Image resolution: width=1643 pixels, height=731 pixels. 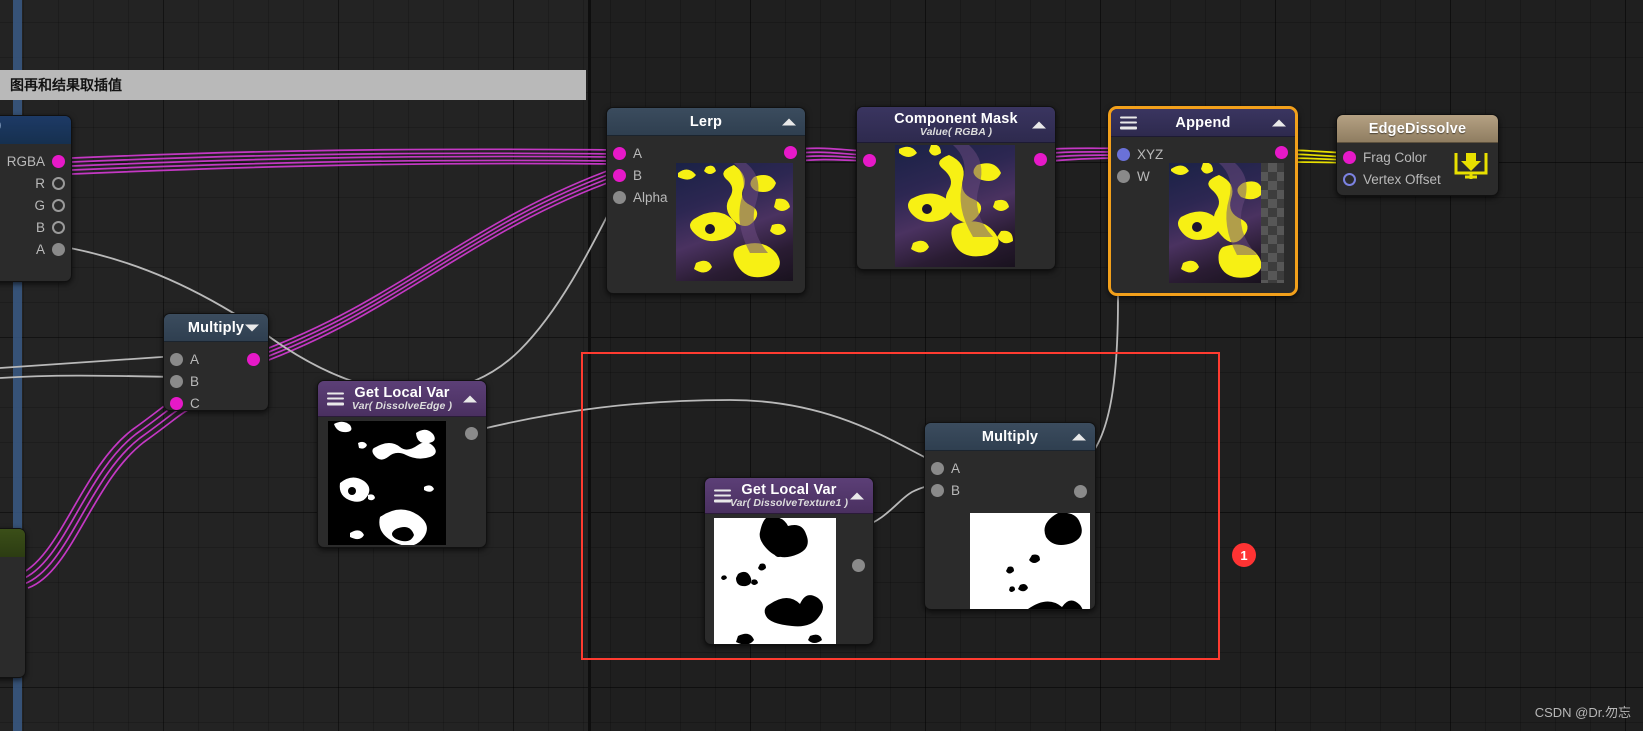 I want to click on port-rgba: RGBA, so click(x=33, y=161).